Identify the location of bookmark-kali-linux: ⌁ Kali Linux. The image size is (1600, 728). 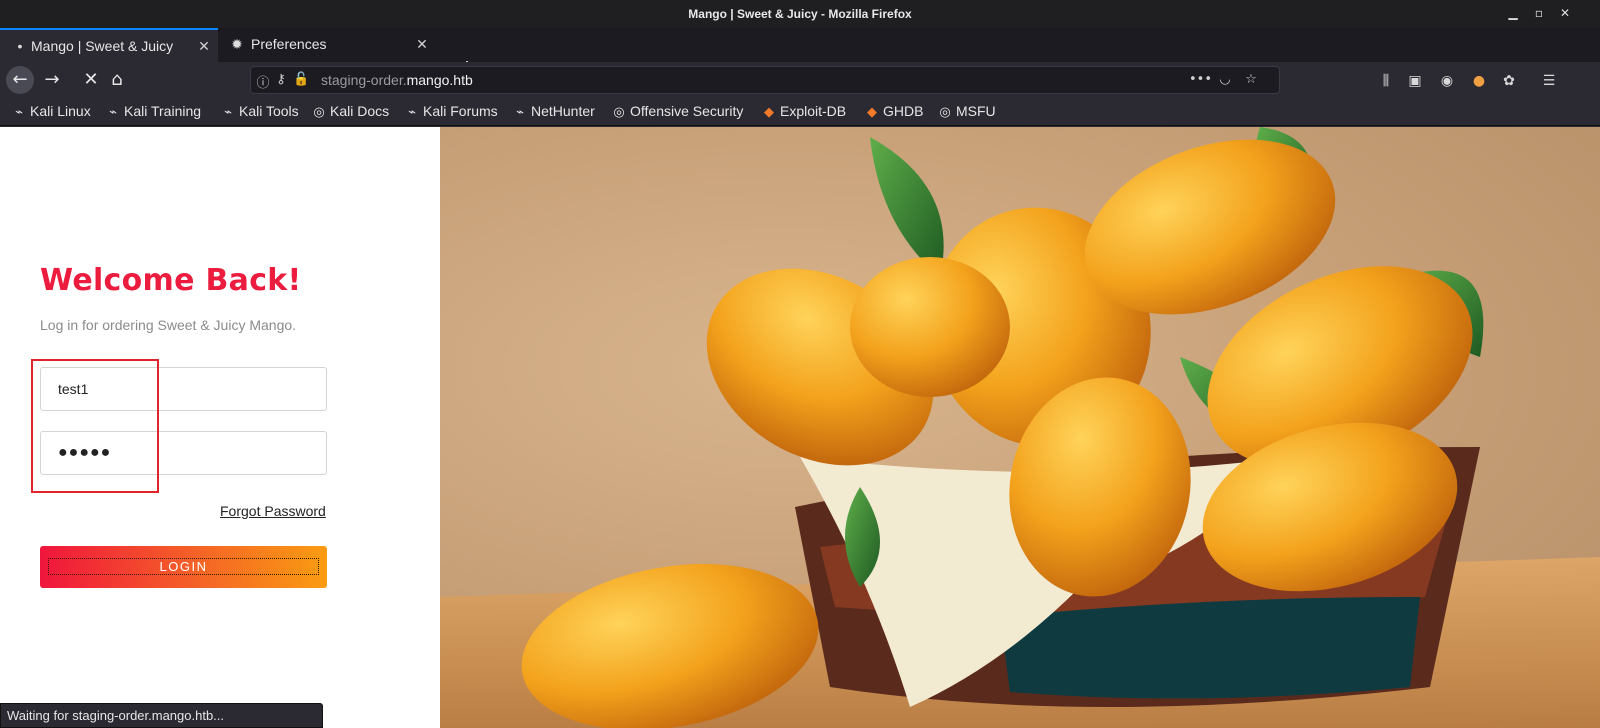
(51, 111).